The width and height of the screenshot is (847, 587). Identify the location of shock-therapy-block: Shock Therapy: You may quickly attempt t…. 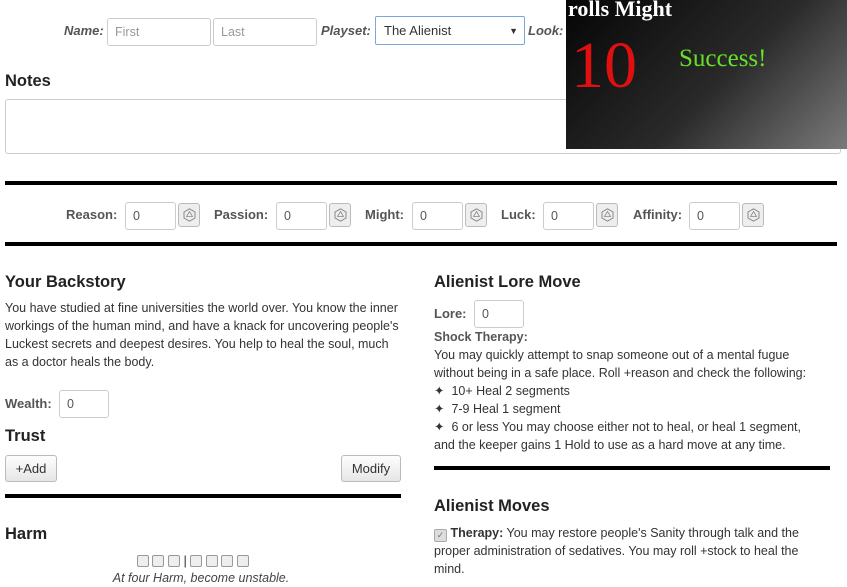
(632, 391).